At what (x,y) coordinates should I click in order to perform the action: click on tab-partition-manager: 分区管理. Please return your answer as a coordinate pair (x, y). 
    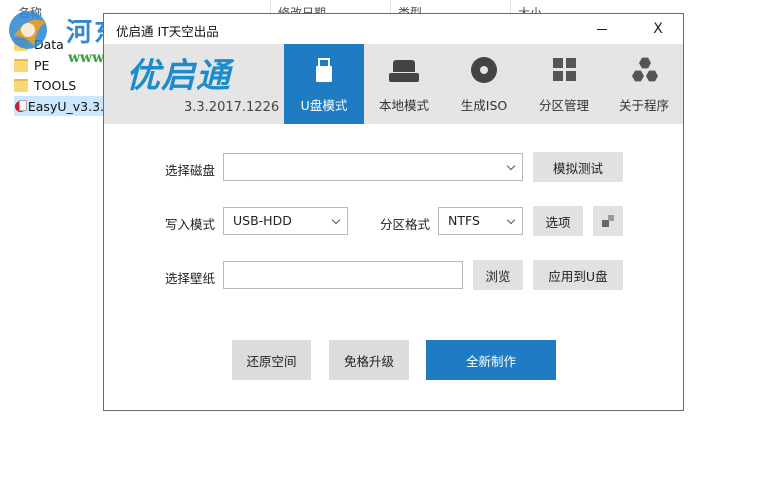
    Looking at the image, I should click on (564, 84).